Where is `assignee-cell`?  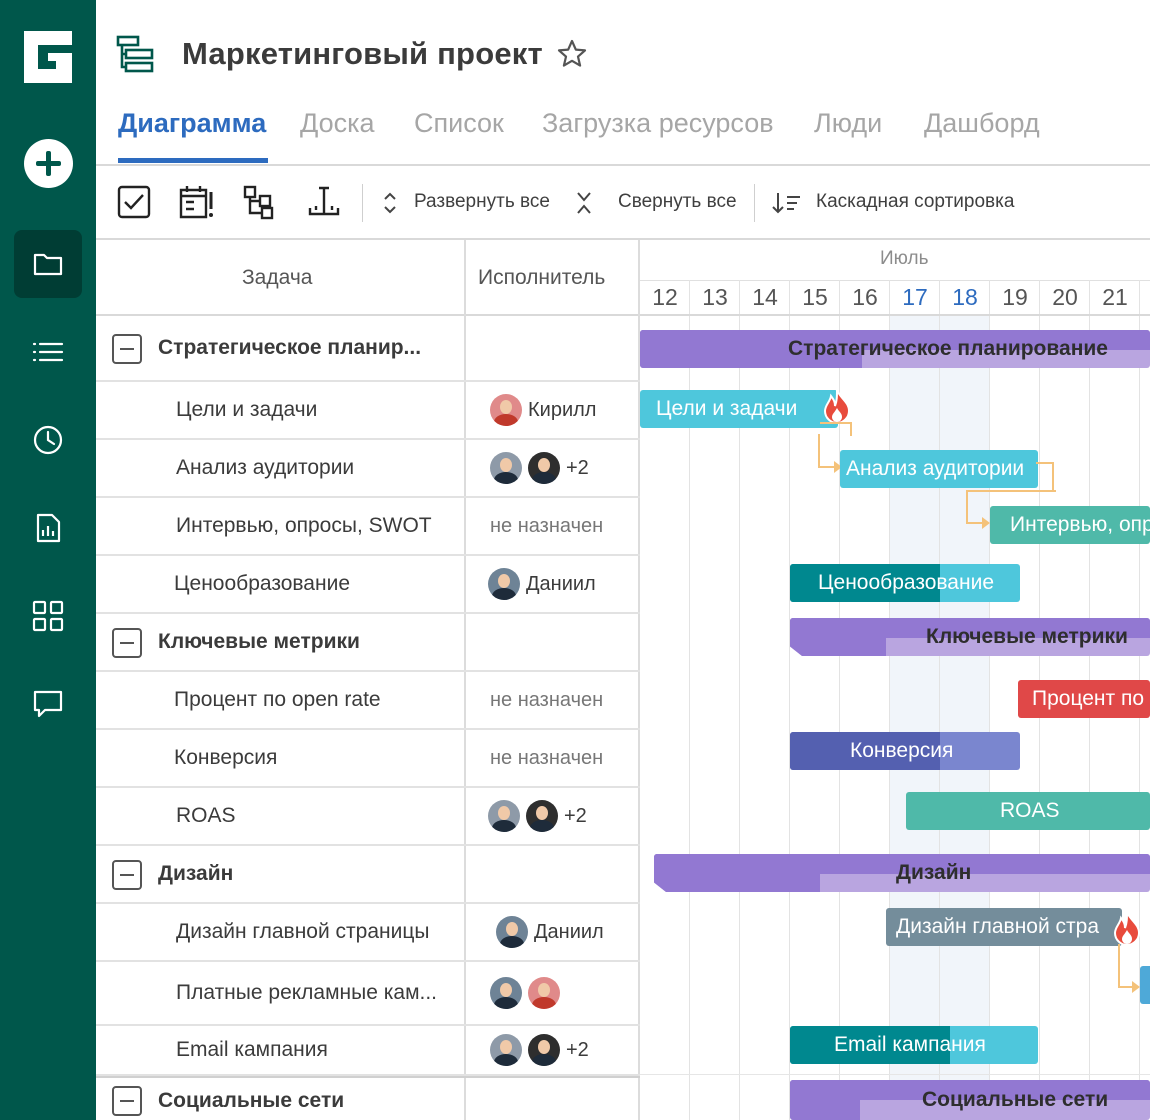
assignee-cell is located at coordinates (528, 993).